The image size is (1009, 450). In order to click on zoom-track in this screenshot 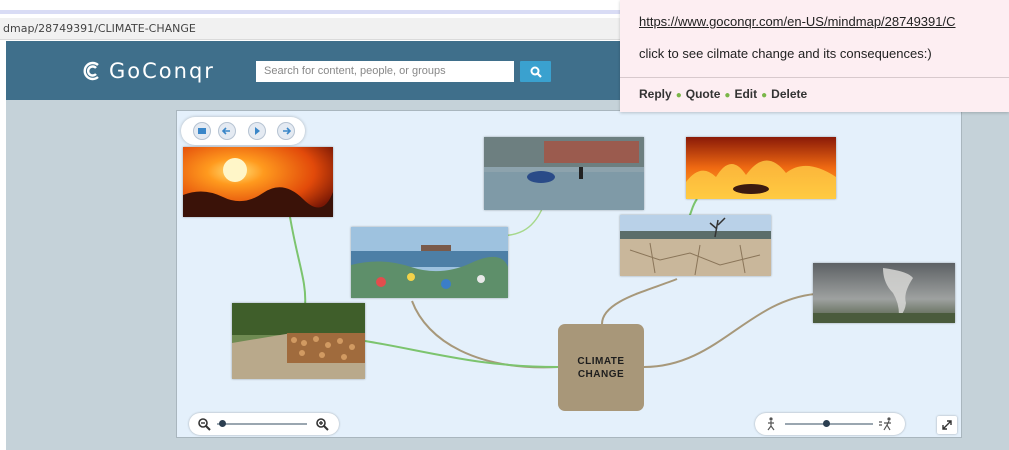, I will do `click(262, 424)`.